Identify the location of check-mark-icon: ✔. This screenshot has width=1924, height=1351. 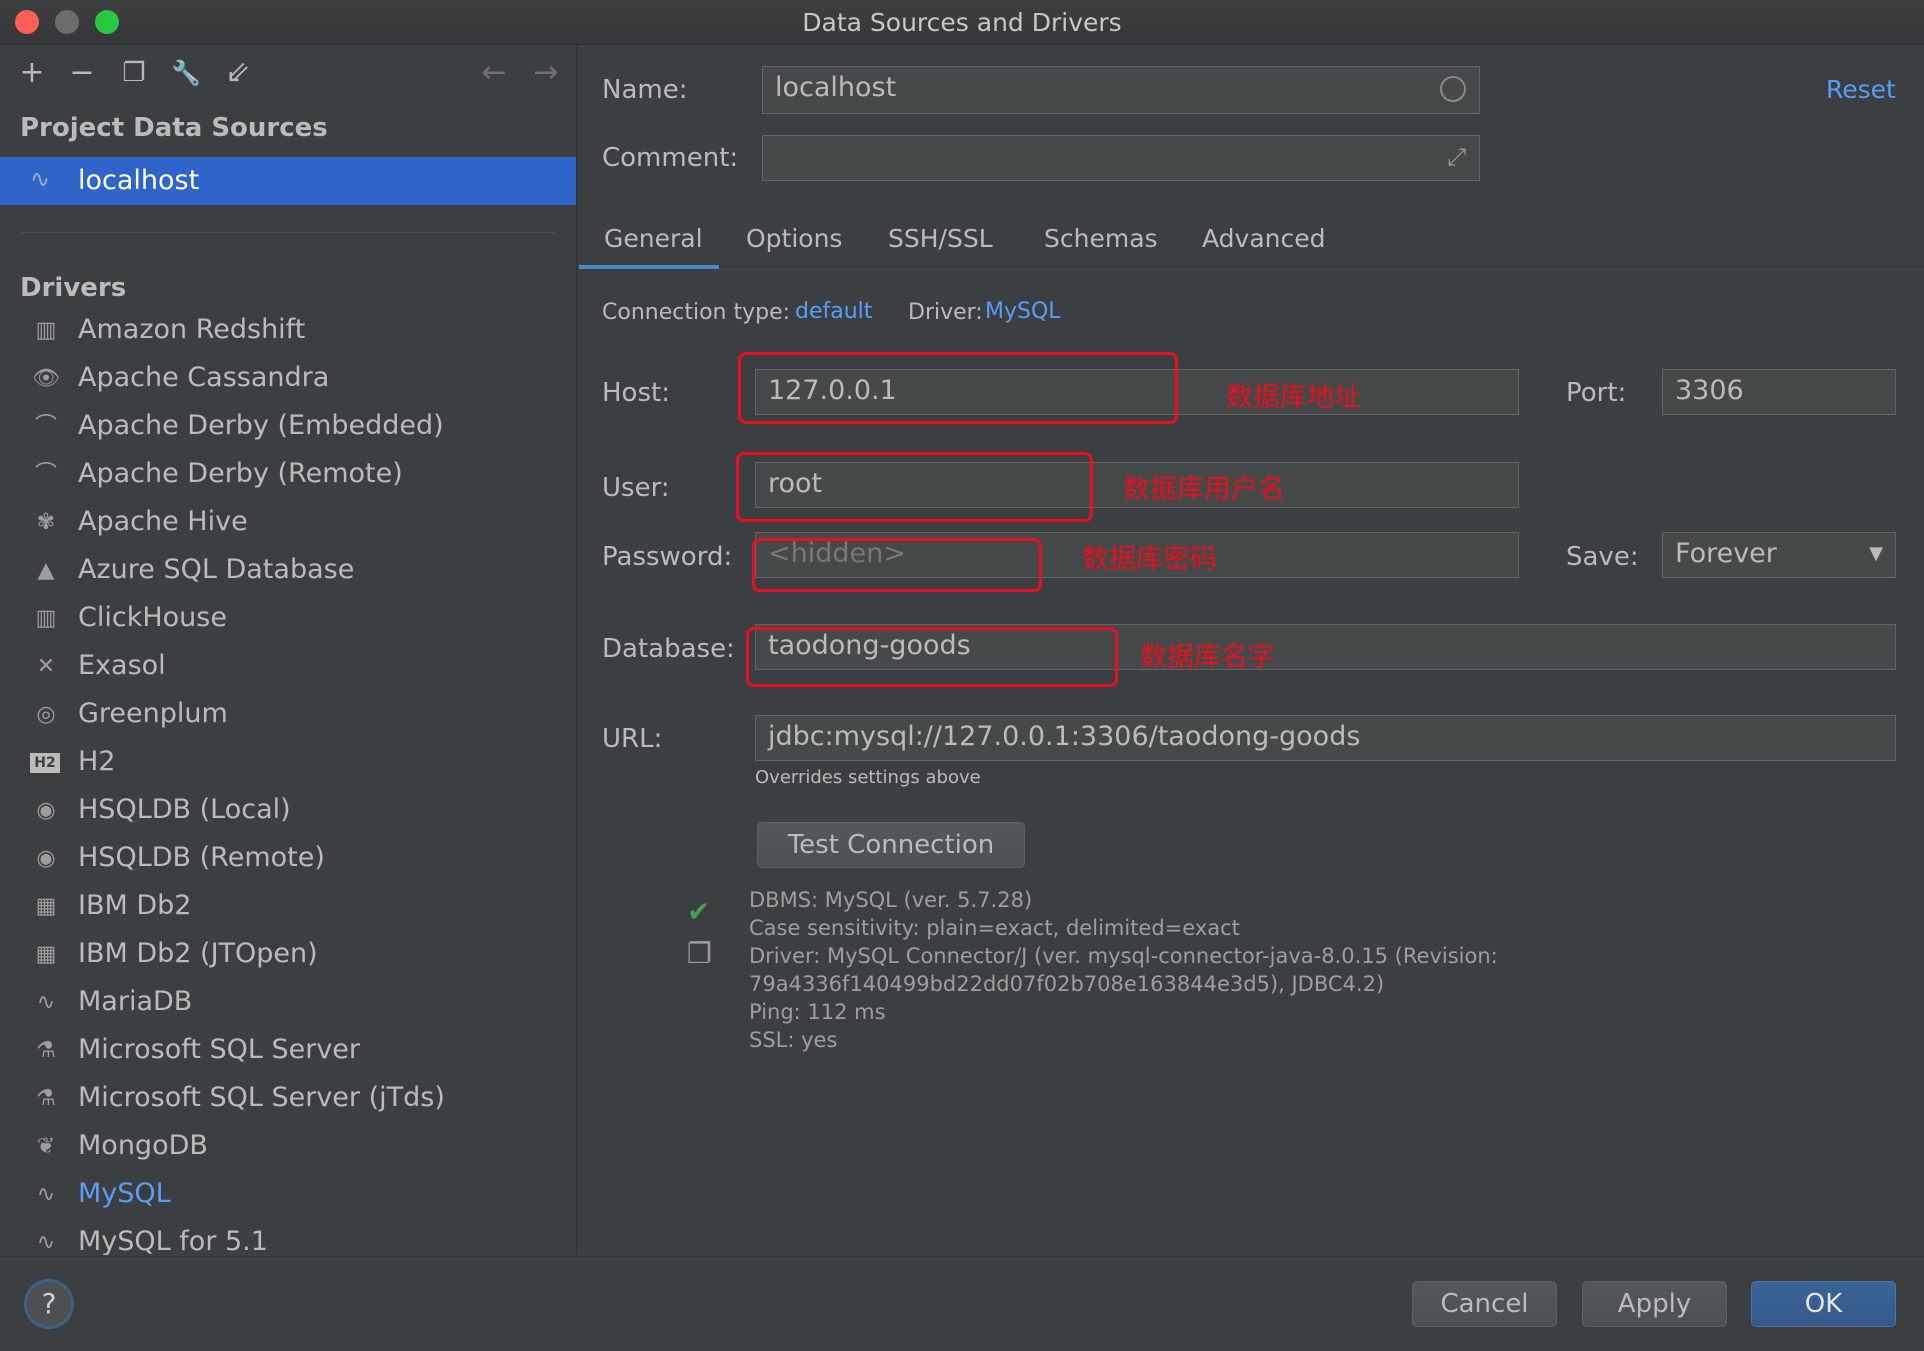
(699, 911).